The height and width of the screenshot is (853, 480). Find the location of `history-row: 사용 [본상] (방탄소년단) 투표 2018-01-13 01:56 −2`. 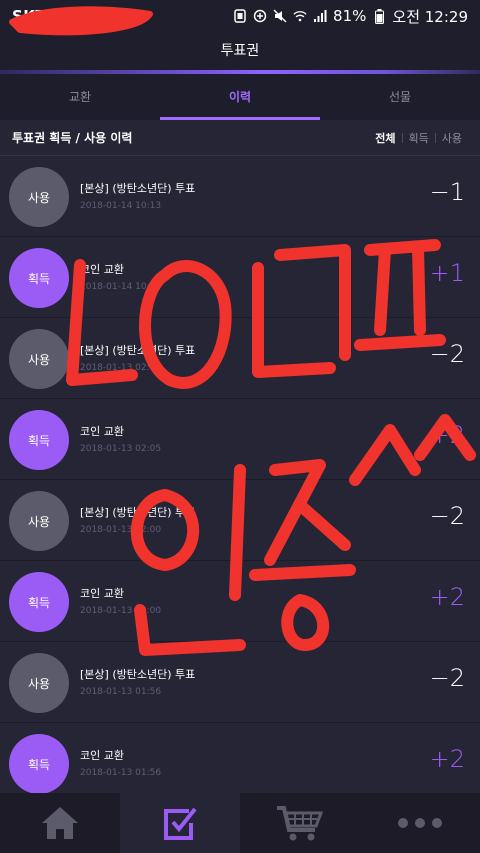

history-row: 사용 [본상] (방탄소년단) 투표 2018-01-13 01:56 −2 is located at coordinates (240, 682).